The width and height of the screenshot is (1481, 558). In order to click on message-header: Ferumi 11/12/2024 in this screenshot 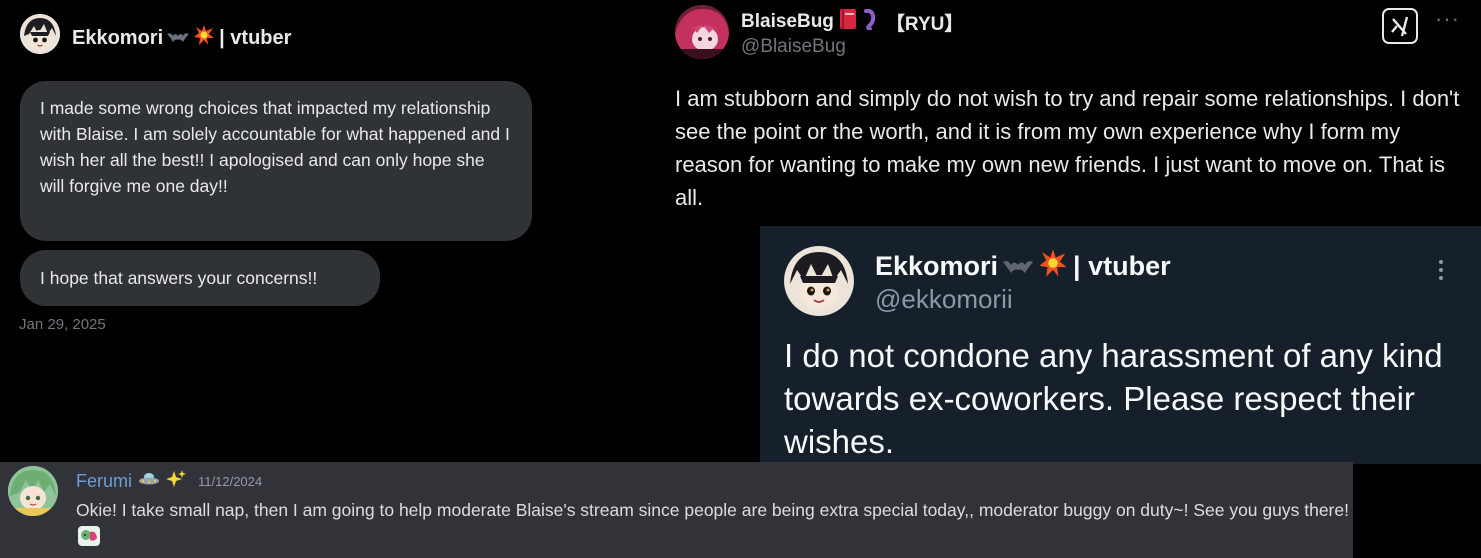, I will do `click(169, 481)`.